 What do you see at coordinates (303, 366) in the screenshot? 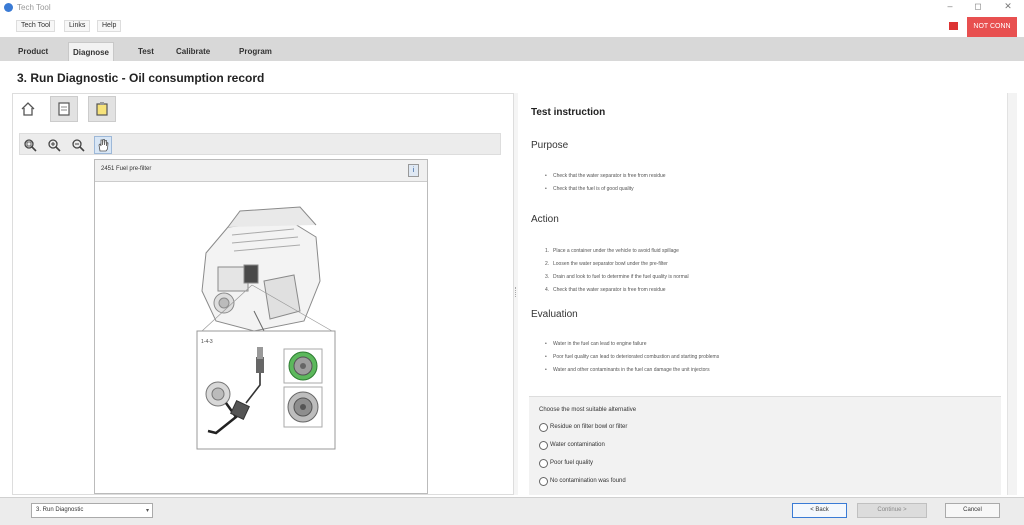
I see `green-filter-drawing` at bounding box center [303, 366].